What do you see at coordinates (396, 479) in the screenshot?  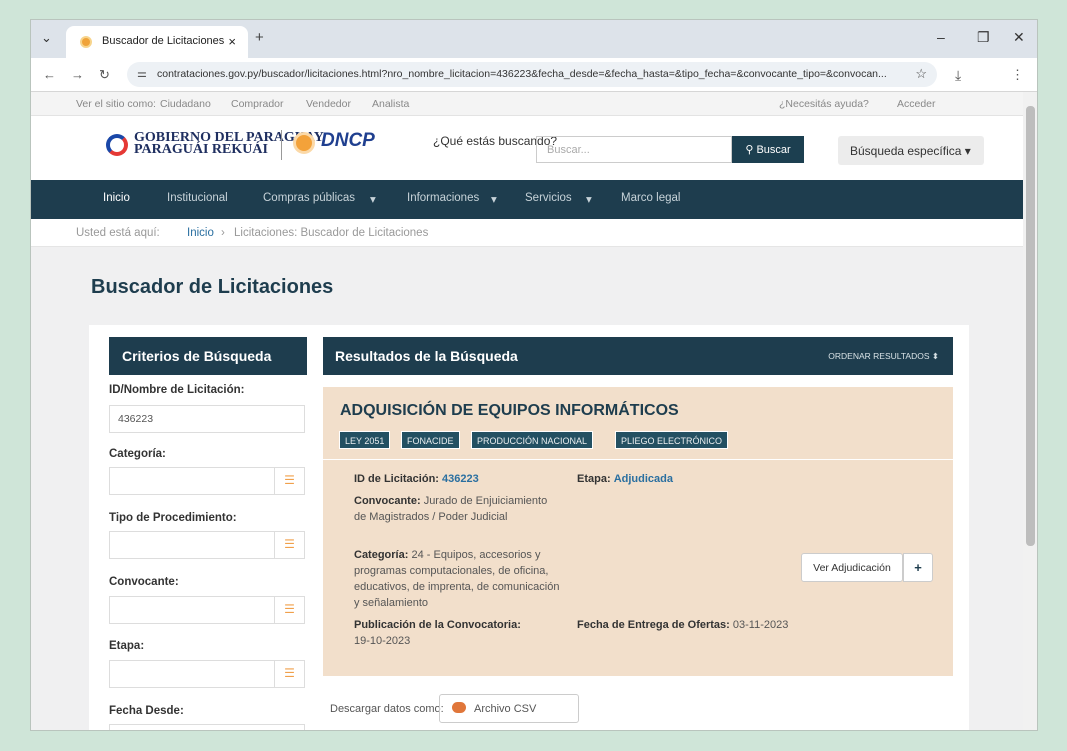 I see `id-licitacion-label: ID de Licitación:` at bounding box center [396, 479].